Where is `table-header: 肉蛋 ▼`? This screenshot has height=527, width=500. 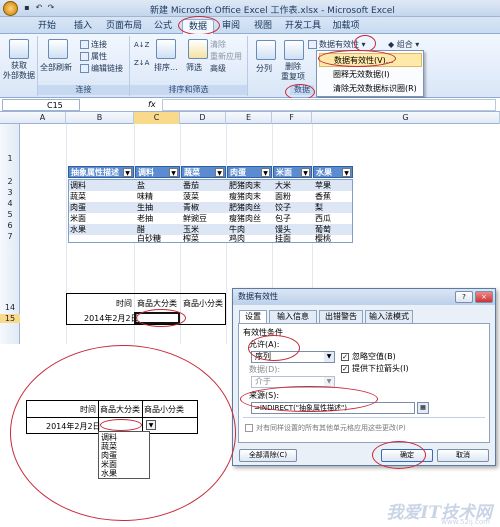 table-header: 肉蛋 ▼ is located at coordinates (249, 172).